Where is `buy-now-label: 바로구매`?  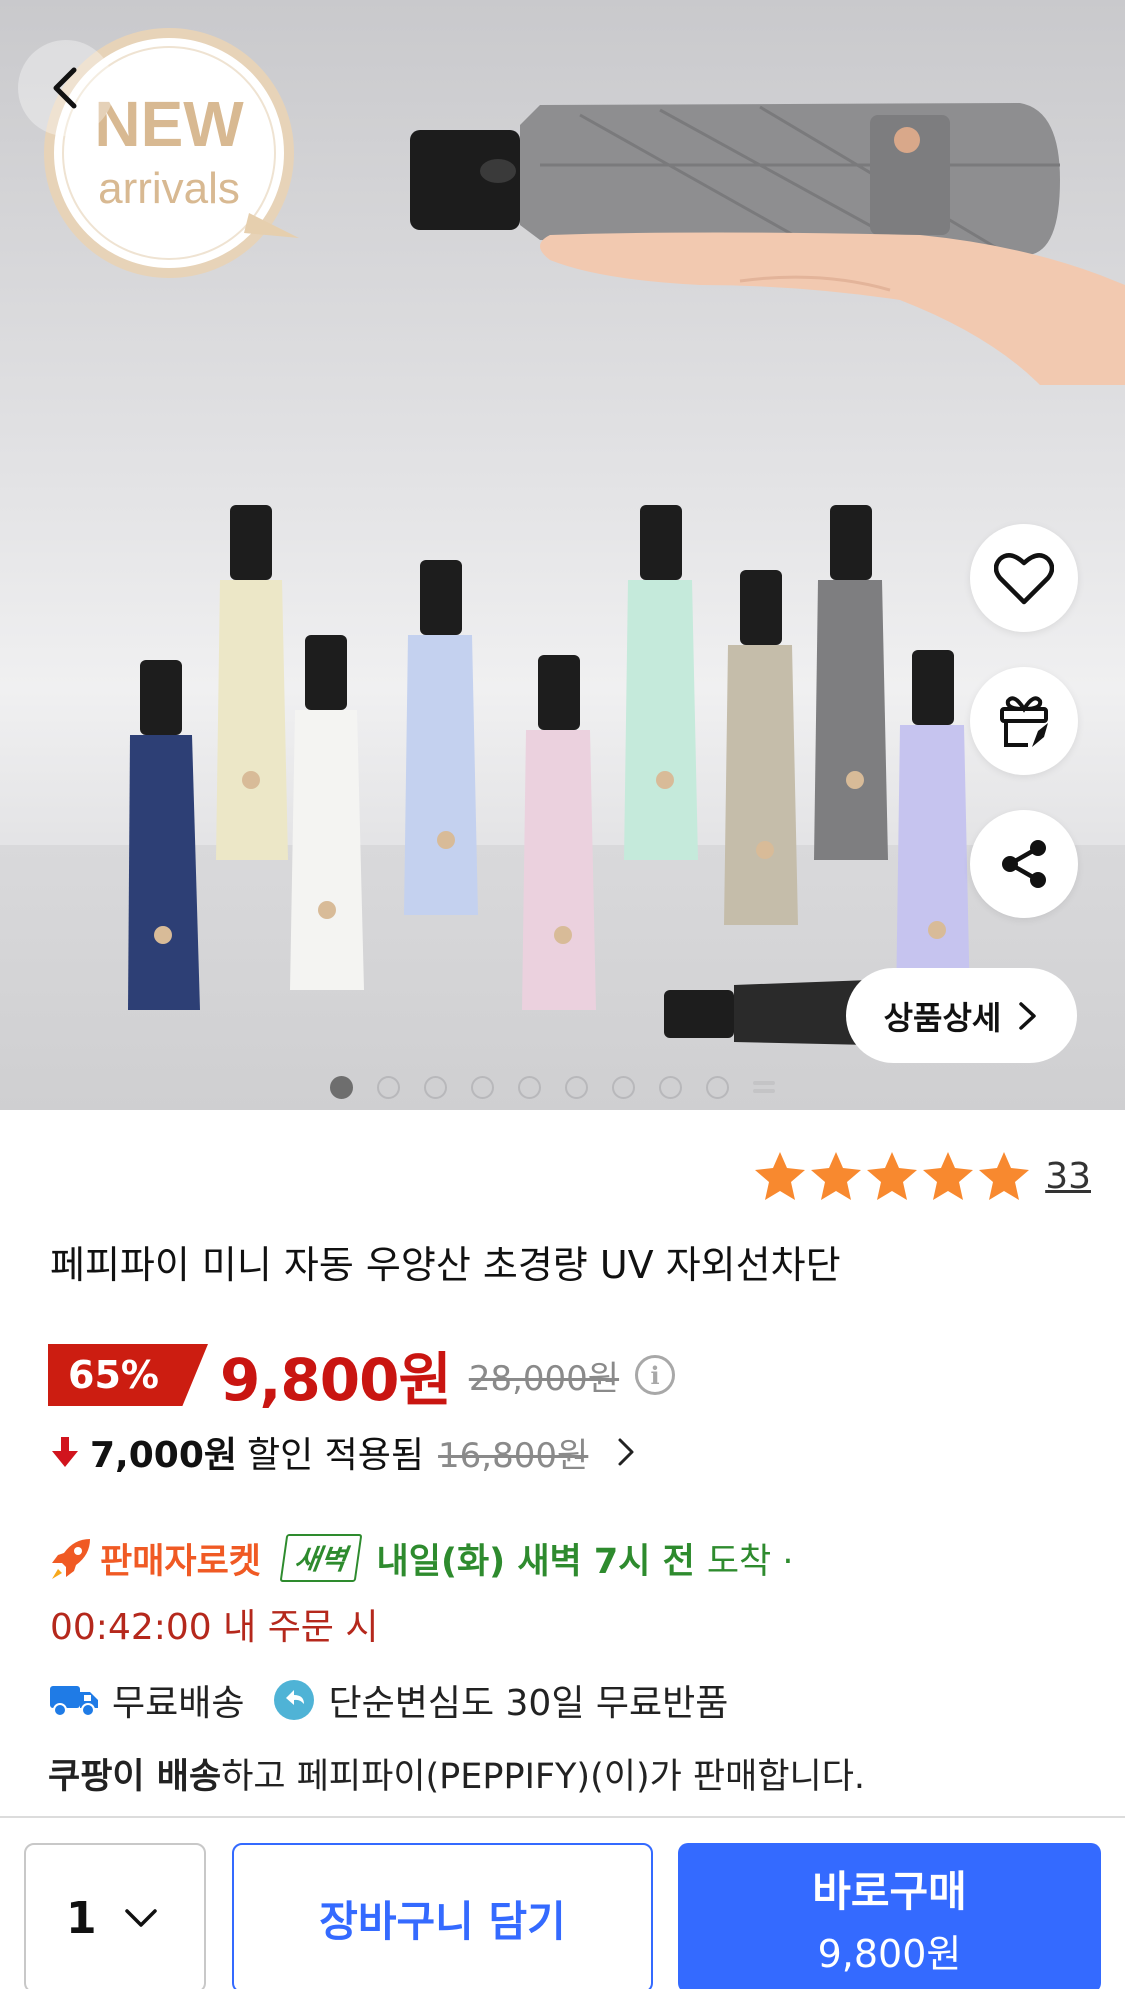
buy-now-label: 바로구매 is located at coordinates (889, 1891).